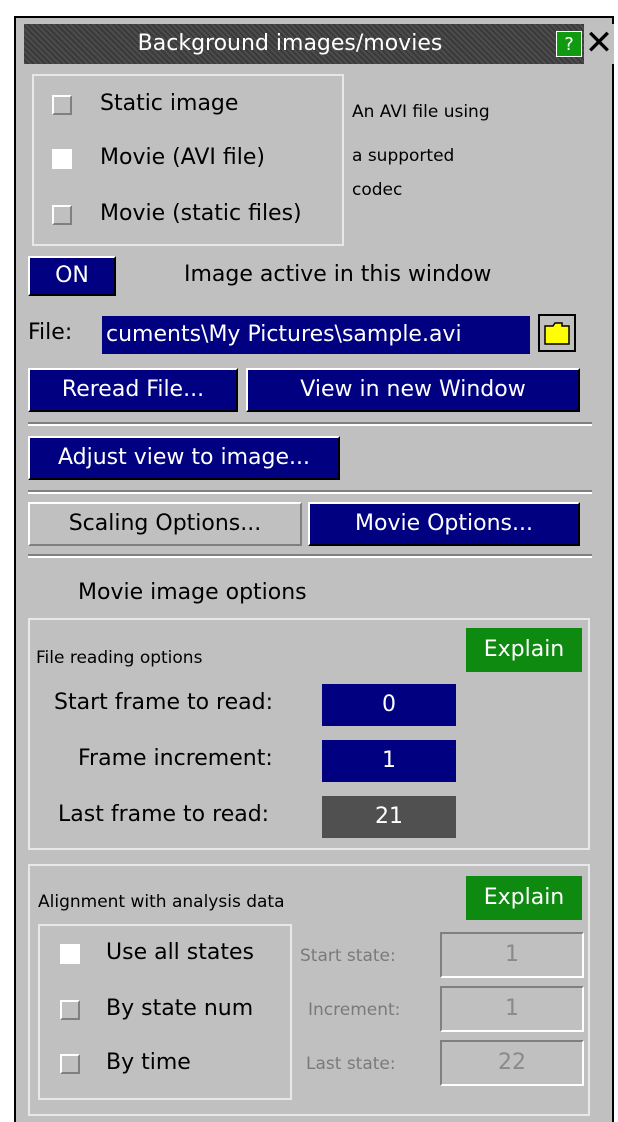 The height and width of the screenshot is (1122, 618). Describe the element at coordinates (62, 215) in the screenshot. I see `radio-movie-static-files-box` at that location.